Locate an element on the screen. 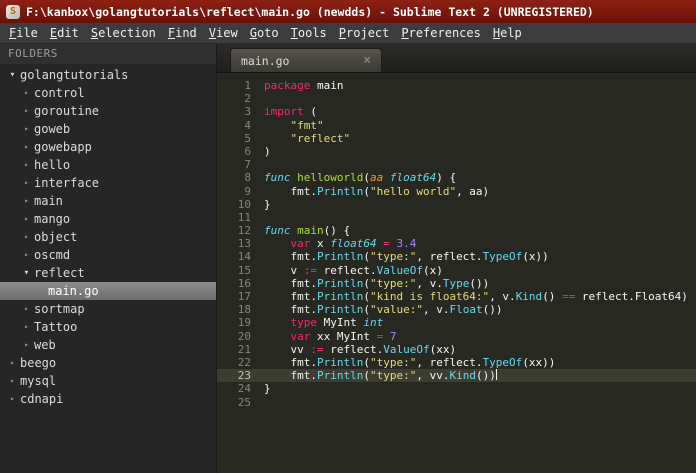  code-line-1: 1 package main is located at coordinates (456, 85).